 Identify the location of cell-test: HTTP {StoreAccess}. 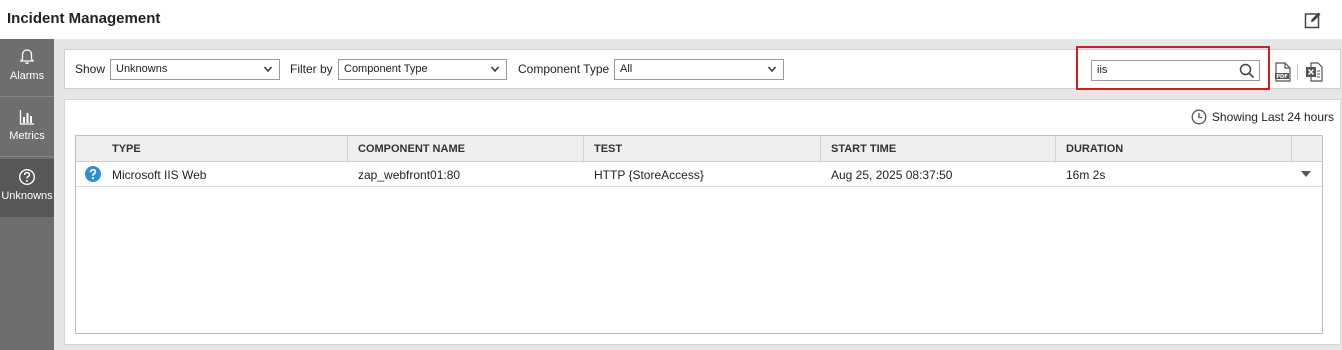
(649, 175).